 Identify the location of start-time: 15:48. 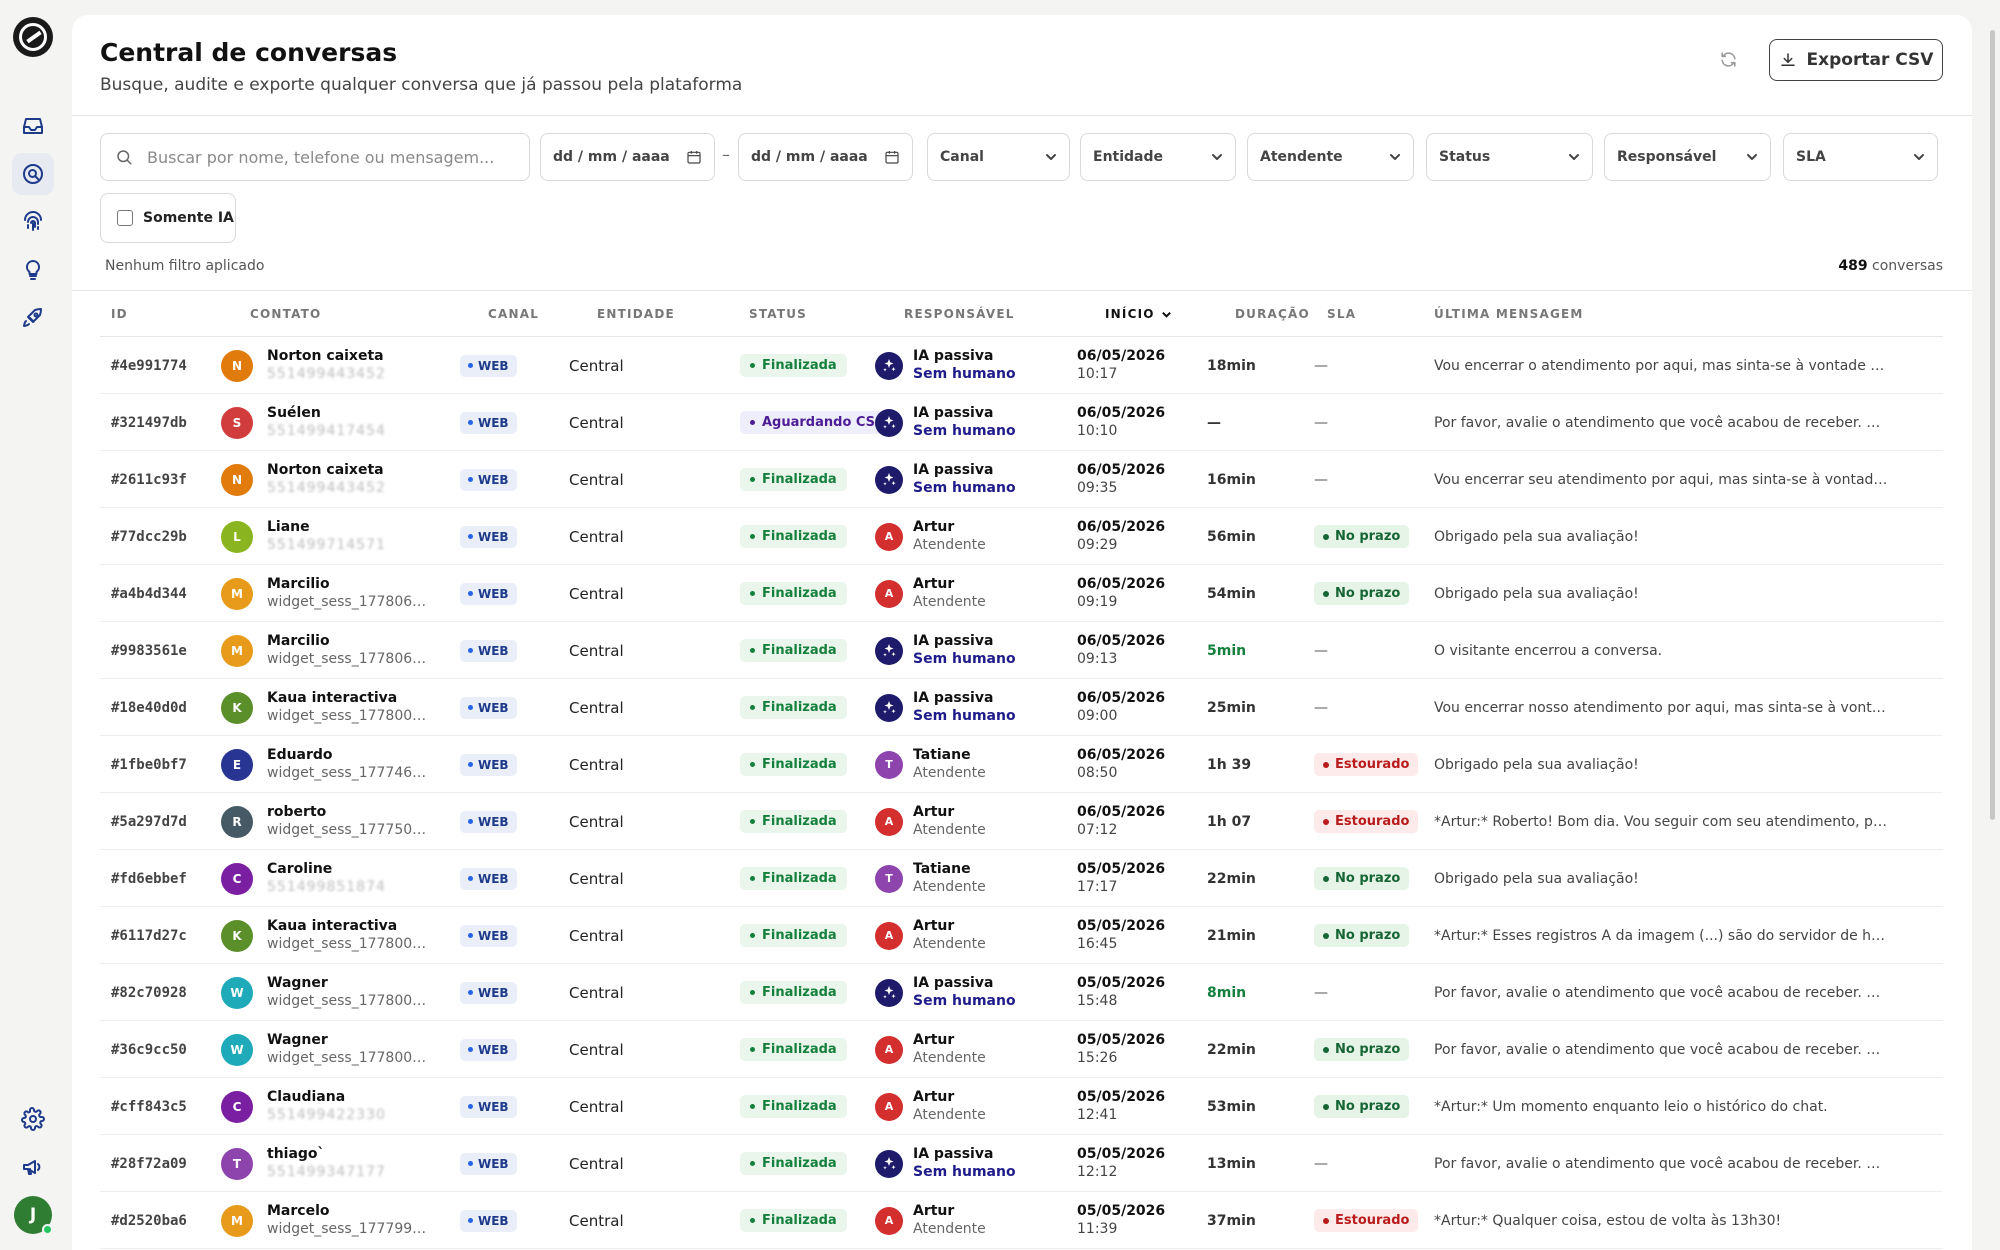
(1097, 1001).